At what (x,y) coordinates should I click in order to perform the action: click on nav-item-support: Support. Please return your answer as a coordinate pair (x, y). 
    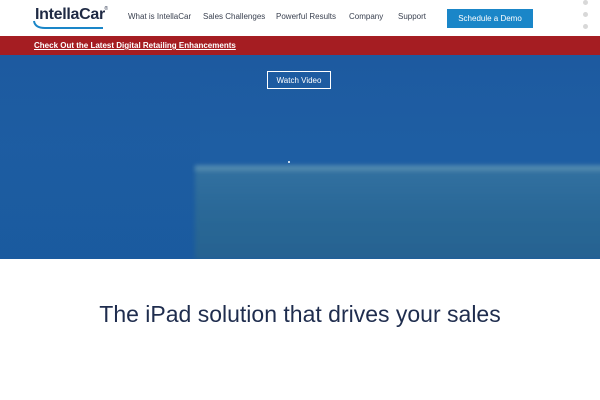
    Looking at the image, I should click on (412, 16).